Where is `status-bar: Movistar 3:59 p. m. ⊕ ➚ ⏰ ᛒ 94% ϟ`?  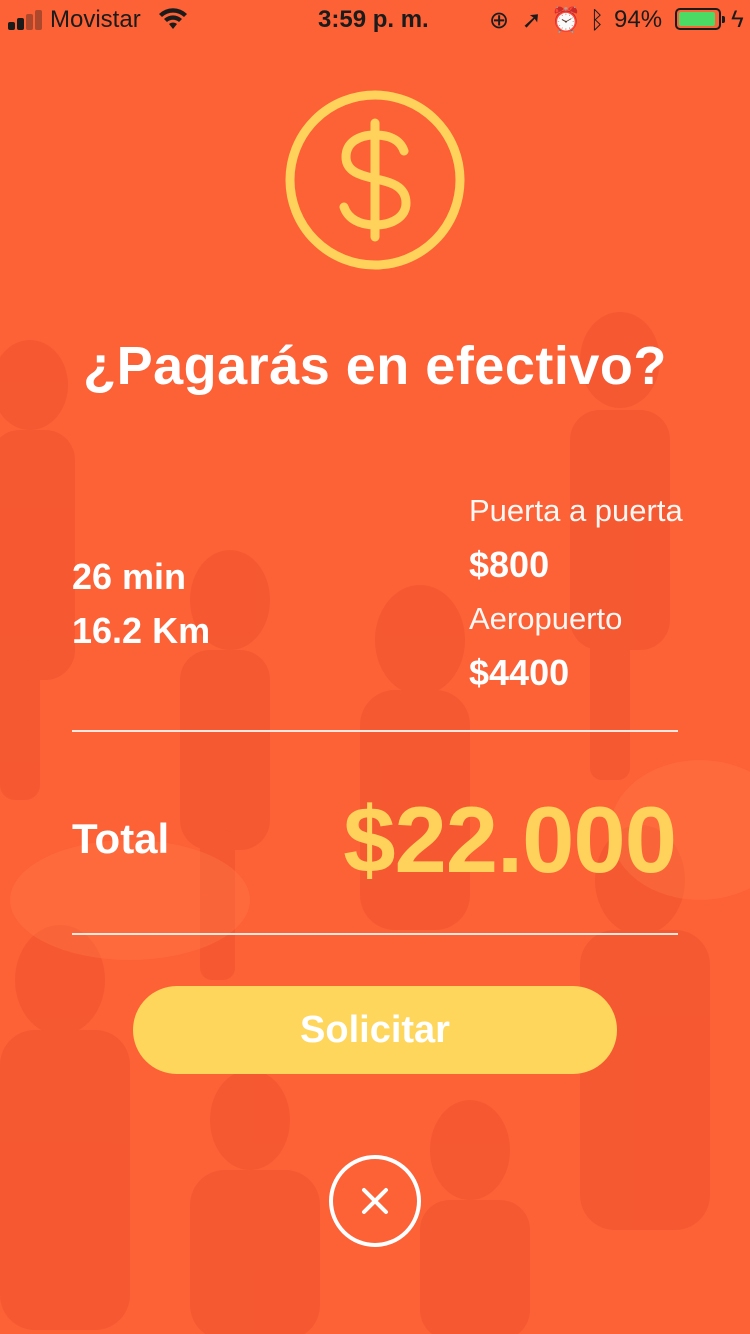 status-bar: Movistar 3:59 p. m. ⊕ ➚ ⏰ ᛒ 94% ϟ is located at coordinates (375, 20).